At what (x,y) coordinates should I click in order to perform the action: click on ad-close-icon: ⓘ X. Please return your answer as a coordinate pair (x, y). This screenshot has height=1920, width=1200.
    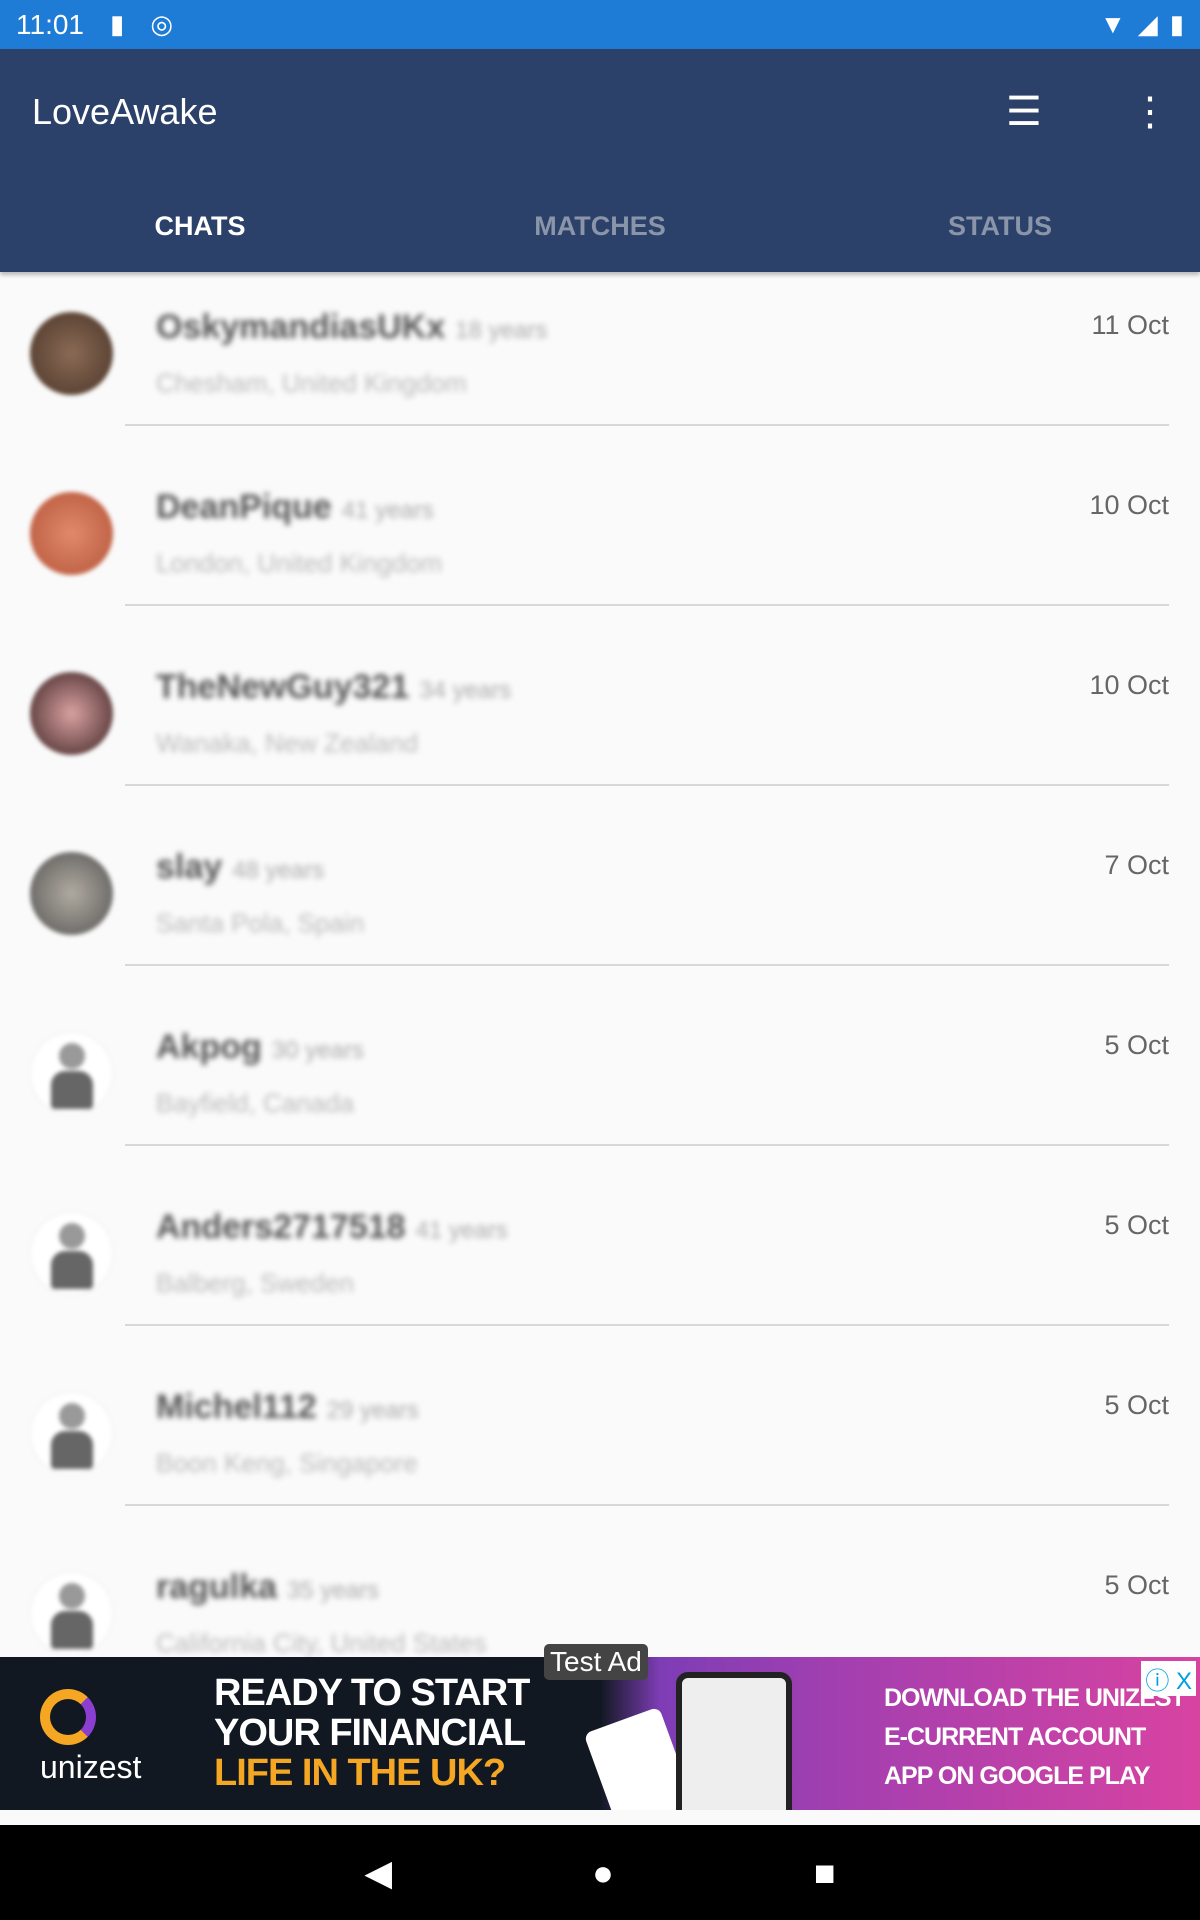
    Looking at the image, I should click on (1168, 1678).